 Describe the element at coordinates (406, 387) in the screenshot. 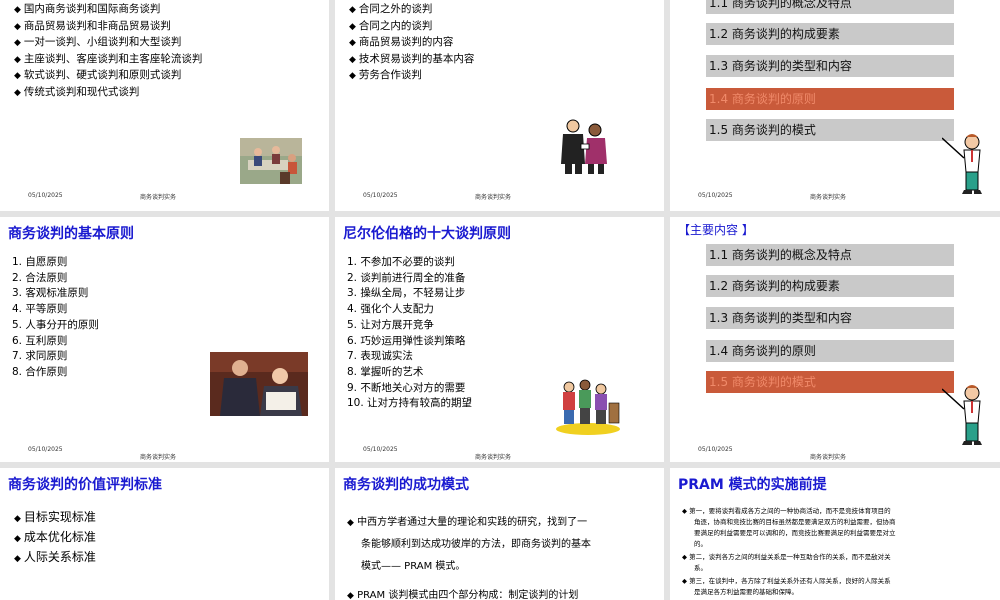

I see `list-item: 9. 不断地关心对方的需要` at that location.